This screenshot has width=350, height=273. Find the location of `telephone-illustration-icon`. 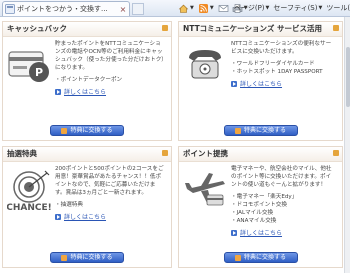

telephone-illustration-icon is located at coordinates (205, 64).